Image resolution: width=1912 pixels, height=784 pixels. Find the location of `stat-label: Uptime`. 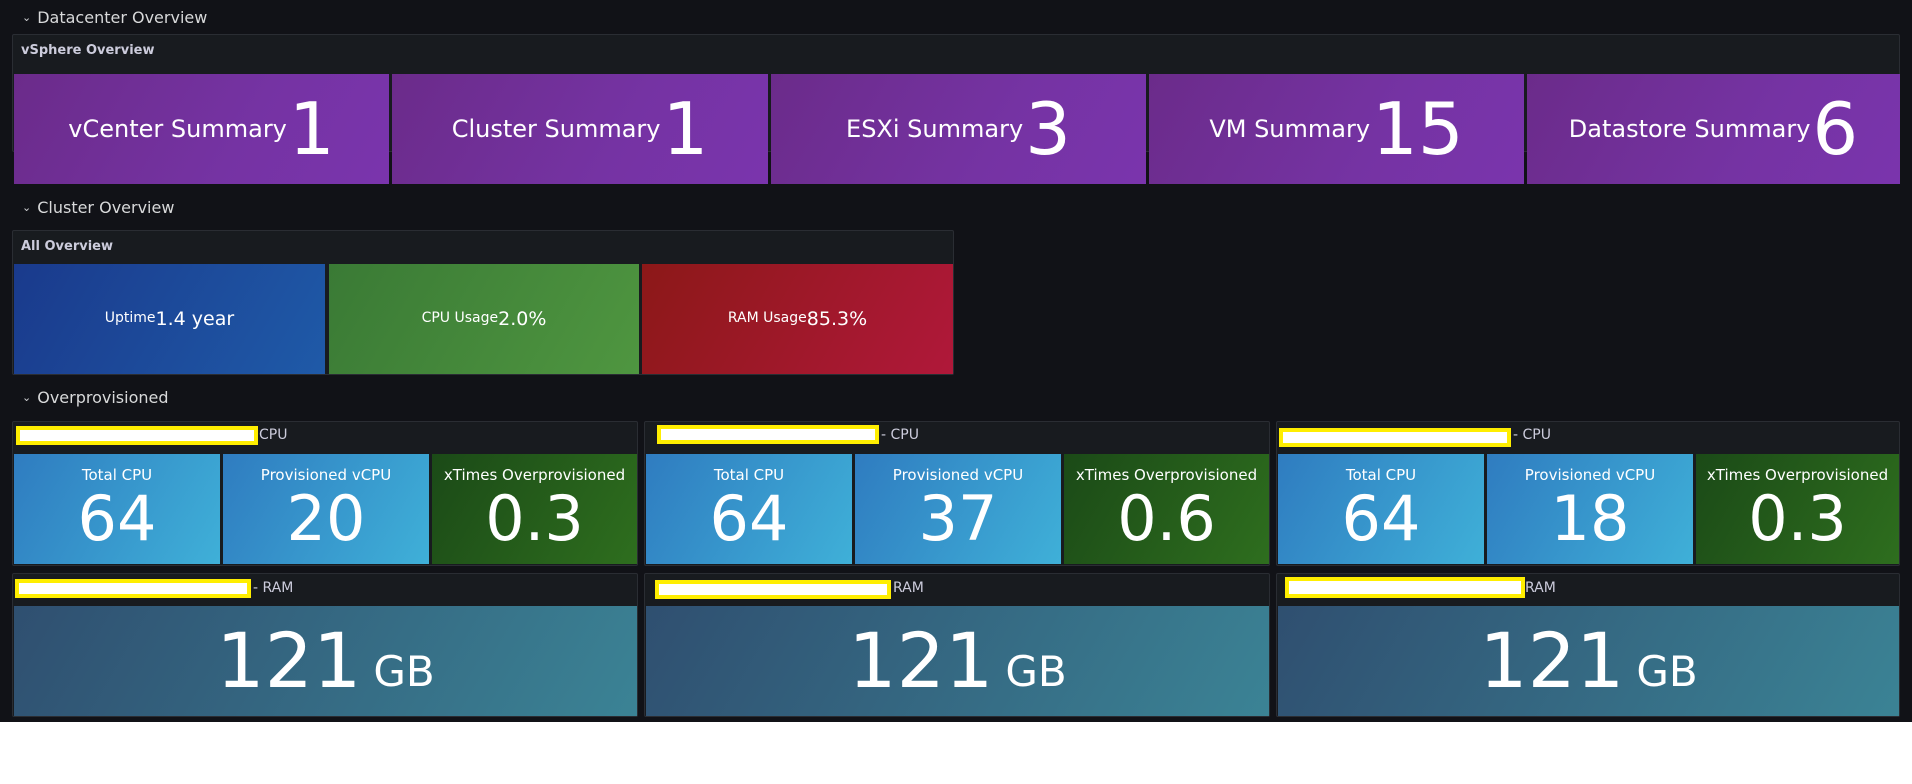

stat-label: Uptime is located at coordinates (130, 318).